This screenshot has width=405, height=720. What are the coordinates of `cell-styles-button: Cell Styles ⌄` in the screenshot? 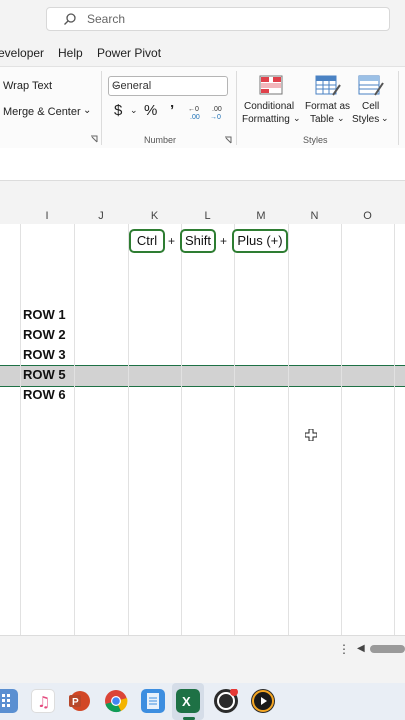 It's located at (372, 101).